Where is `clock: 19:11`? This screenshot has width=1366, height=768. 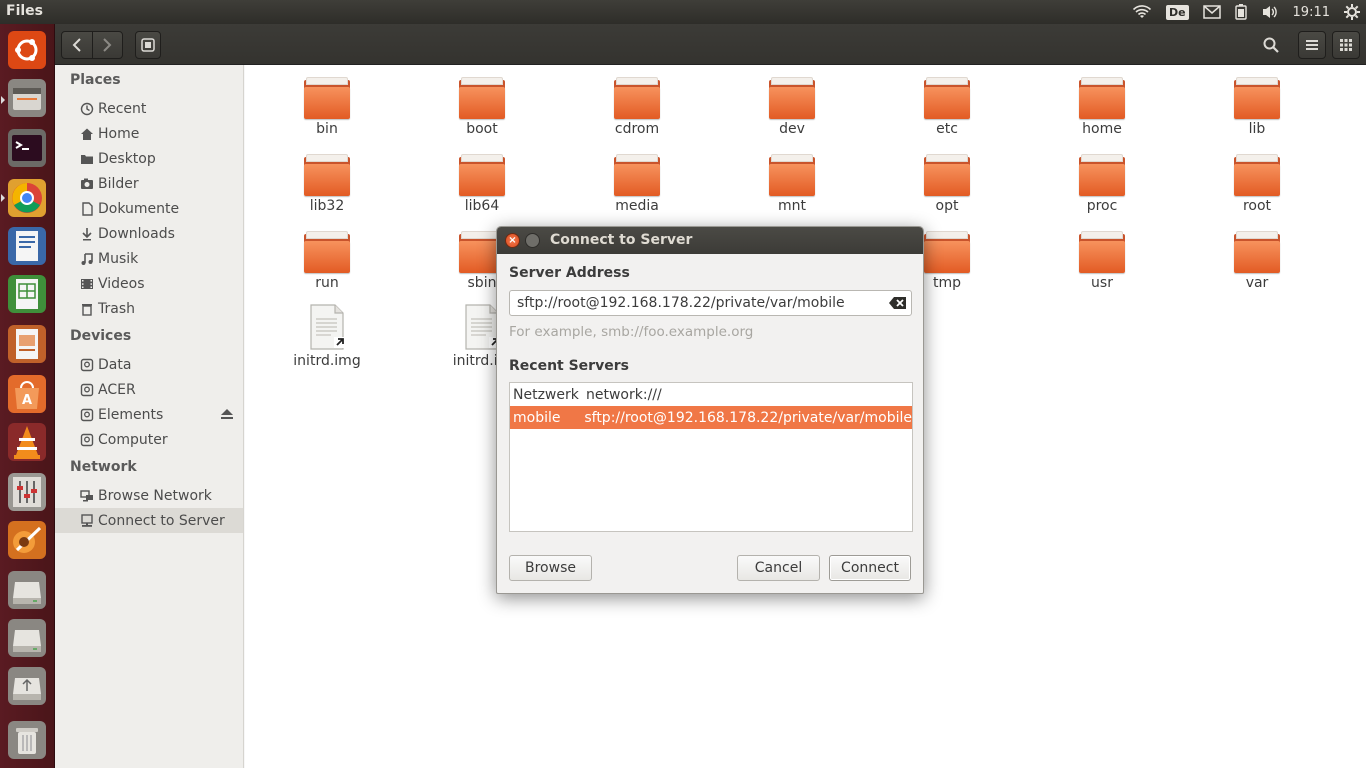 clock: 19:11 is located at coordinates (1311, 12).